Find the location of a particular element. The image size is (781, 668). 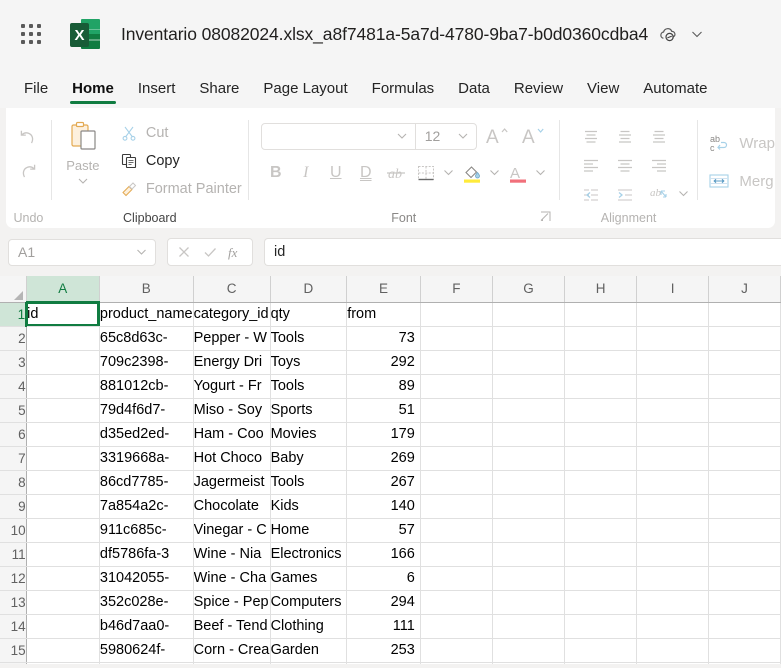

row-header-9: 9 is located at coordinates (13, 506).